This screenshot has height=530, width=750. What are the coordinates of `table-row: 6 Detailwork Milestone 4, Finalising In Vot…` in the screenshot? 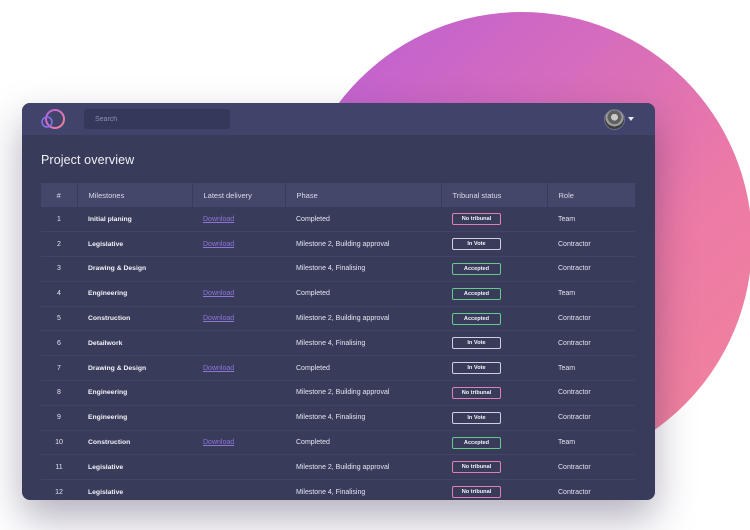 It's located at (338, 343).